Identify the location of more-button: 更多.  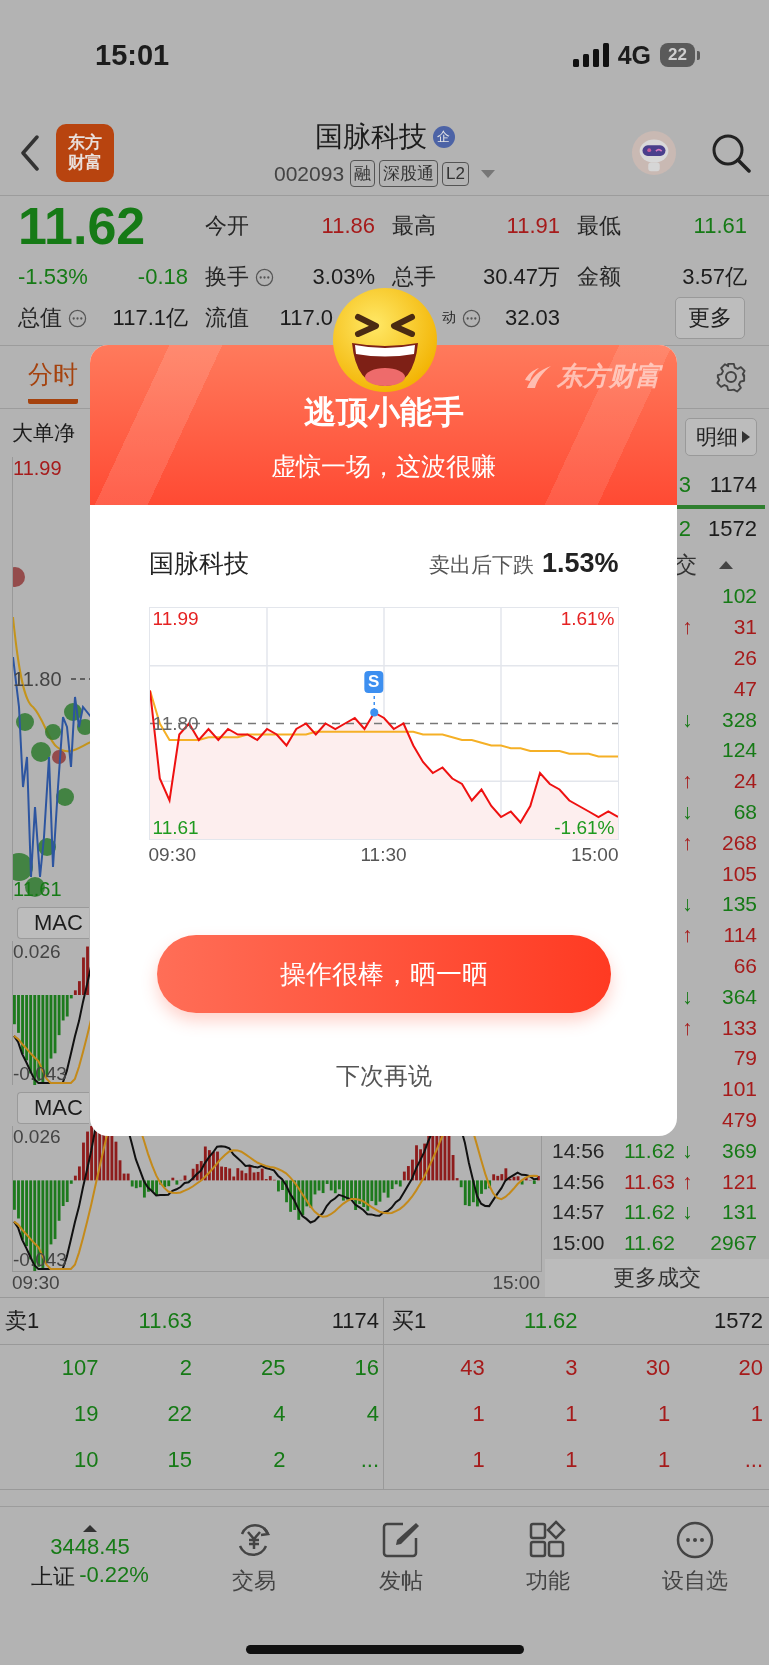
(710, 318).